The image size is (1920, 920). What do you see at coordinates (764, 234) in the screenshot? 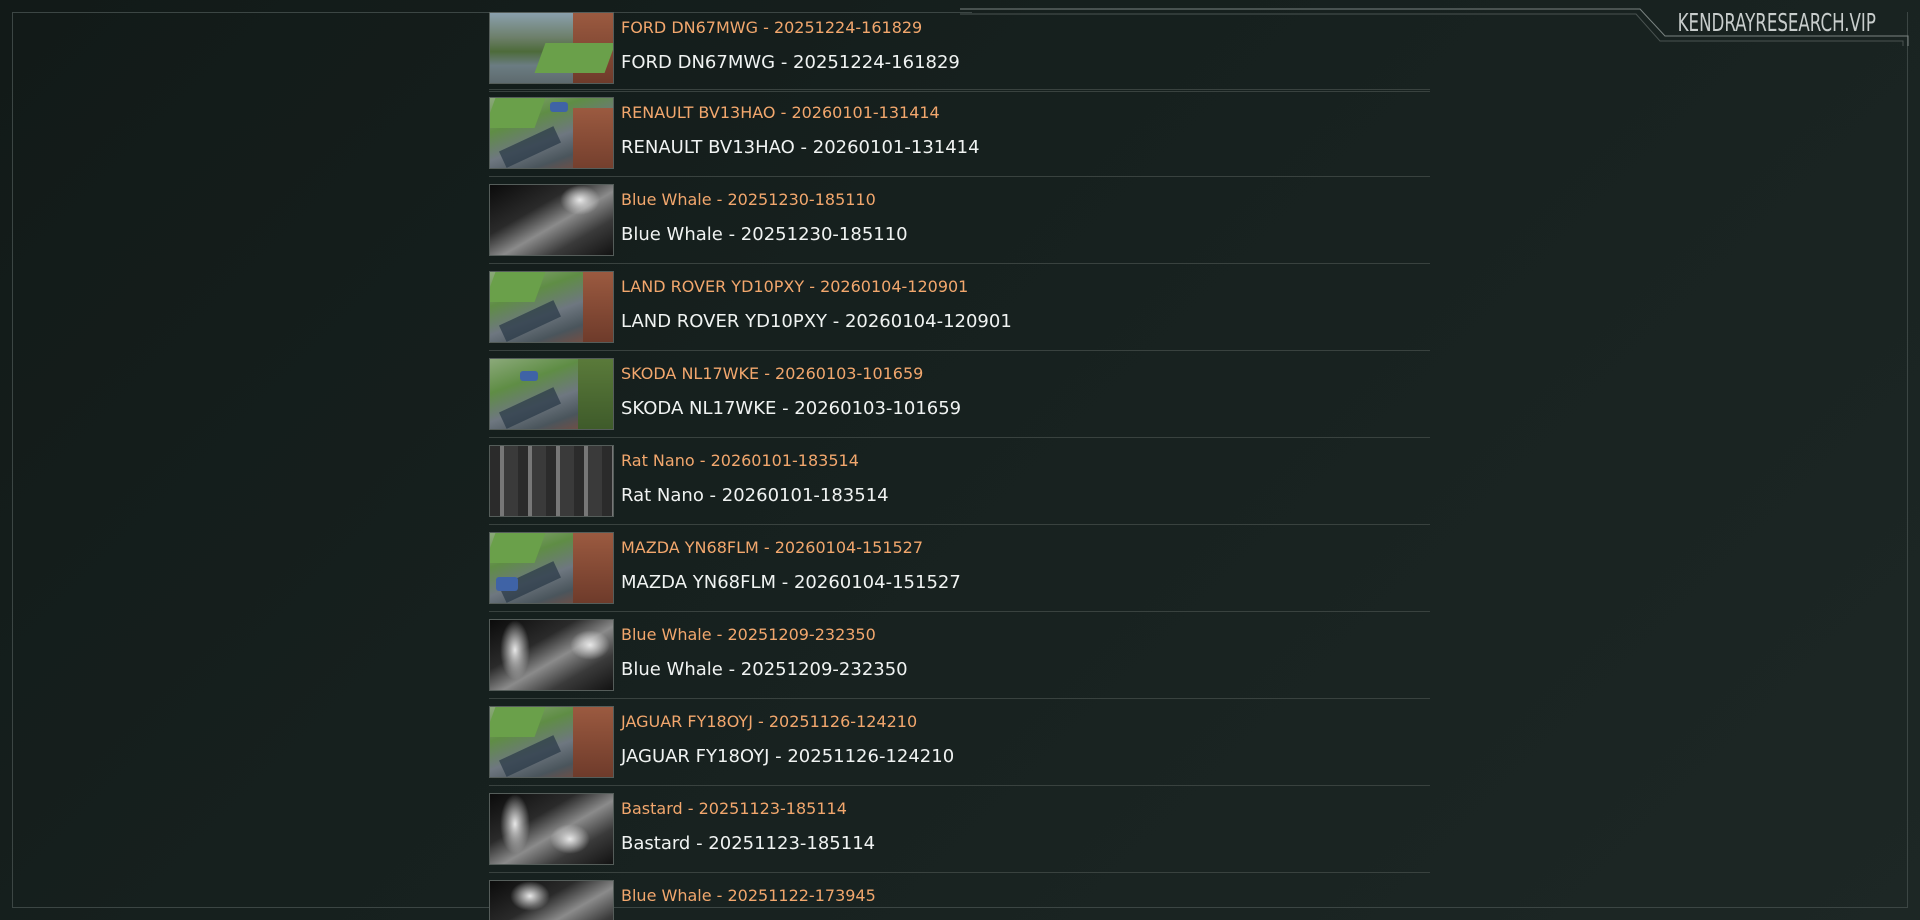
I see `item-subtitle: Blue Whale - 20251230-185110` at bounding box center [764, 234].